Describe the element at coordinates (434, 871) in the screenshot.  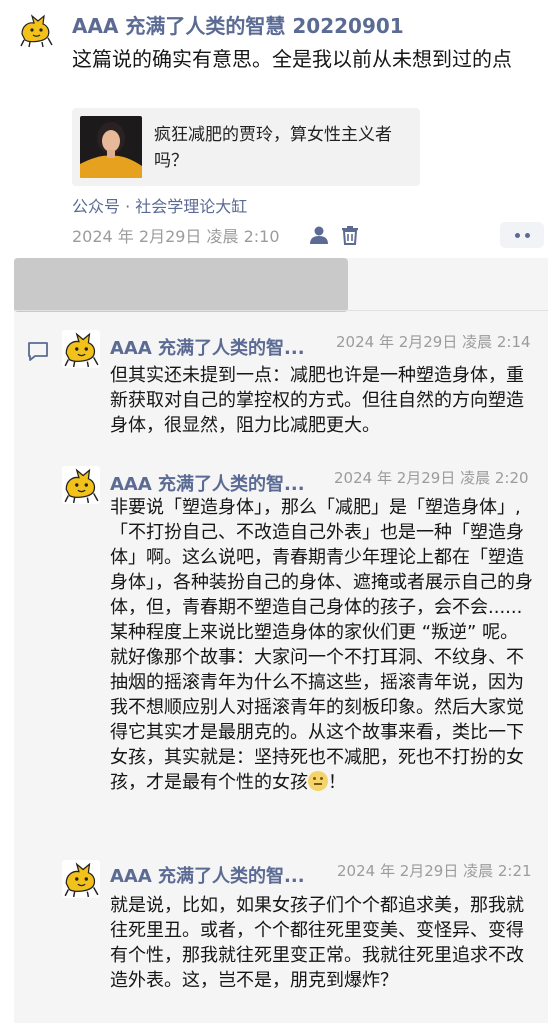
I see `comment-timestamp: 2024 年 2月29日 凌晨 2:21` at that location.